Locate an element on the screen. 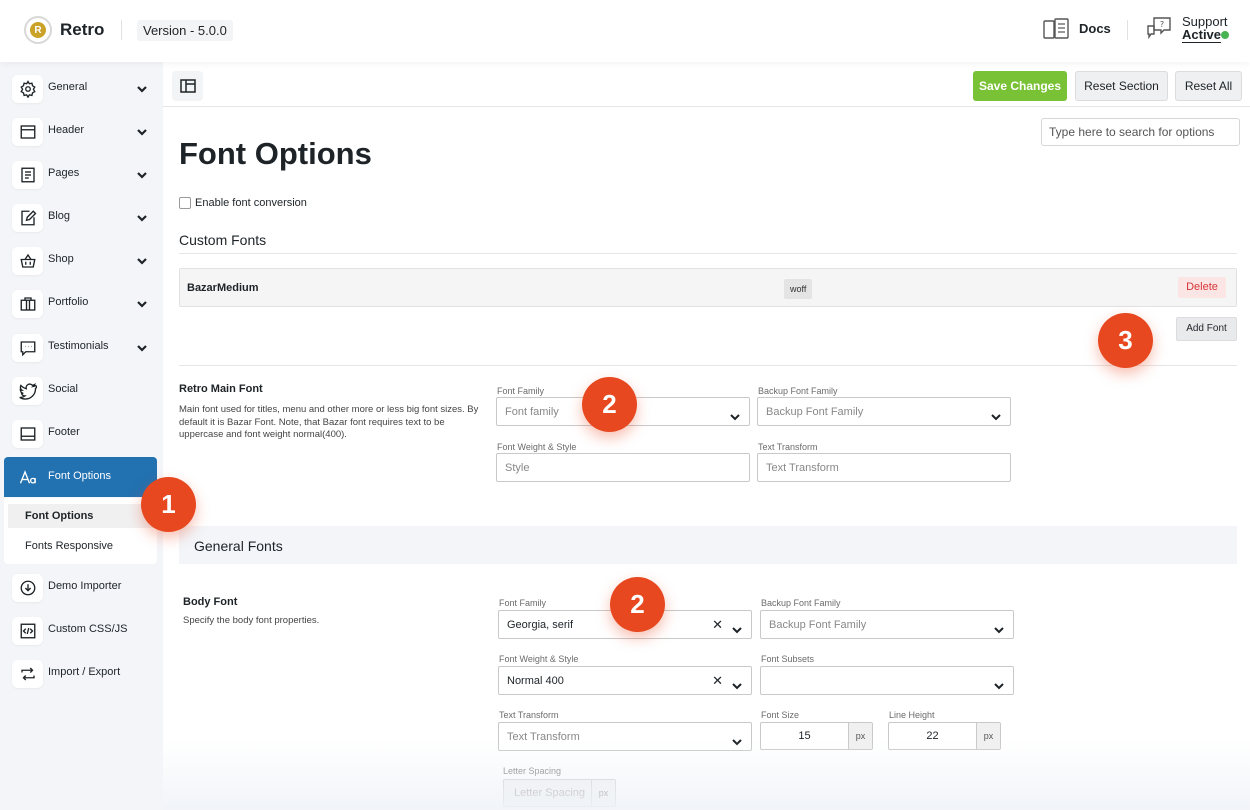 The width and height of the screenshot is (1250, 810). layout-icon is located at coordinates (187, 86).